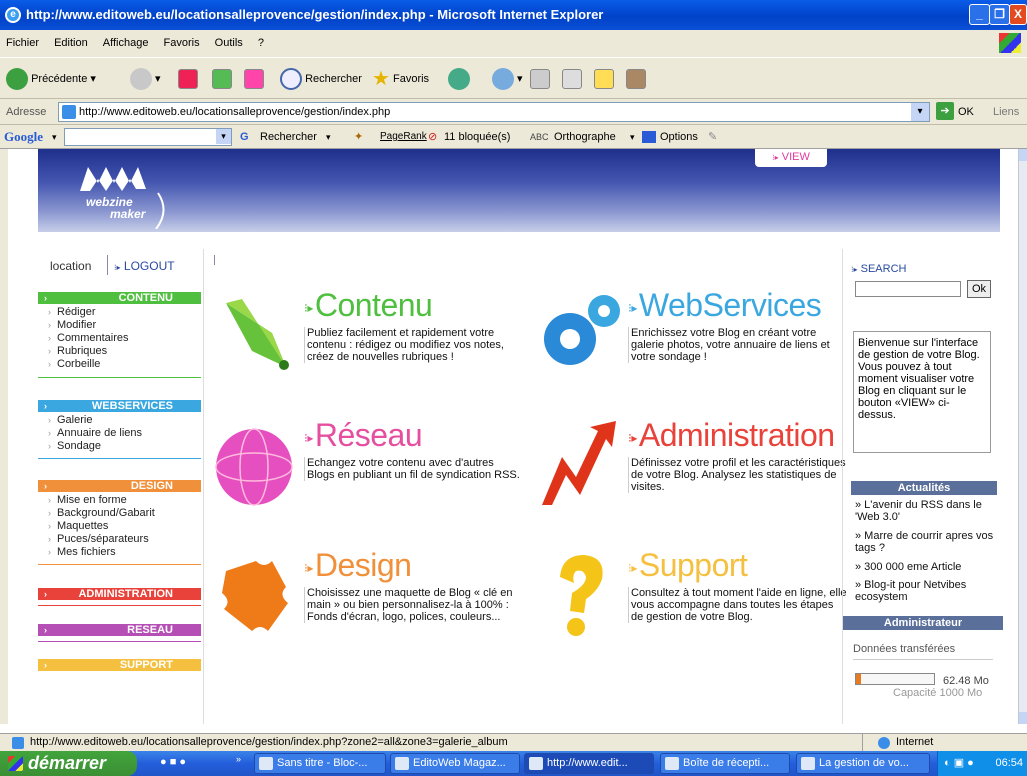 This screenshot has height=776, width=1027. Describe the element at coordinates (119, 298) in the screenshot. I see `section-contenu: › CONTENU` at that location.